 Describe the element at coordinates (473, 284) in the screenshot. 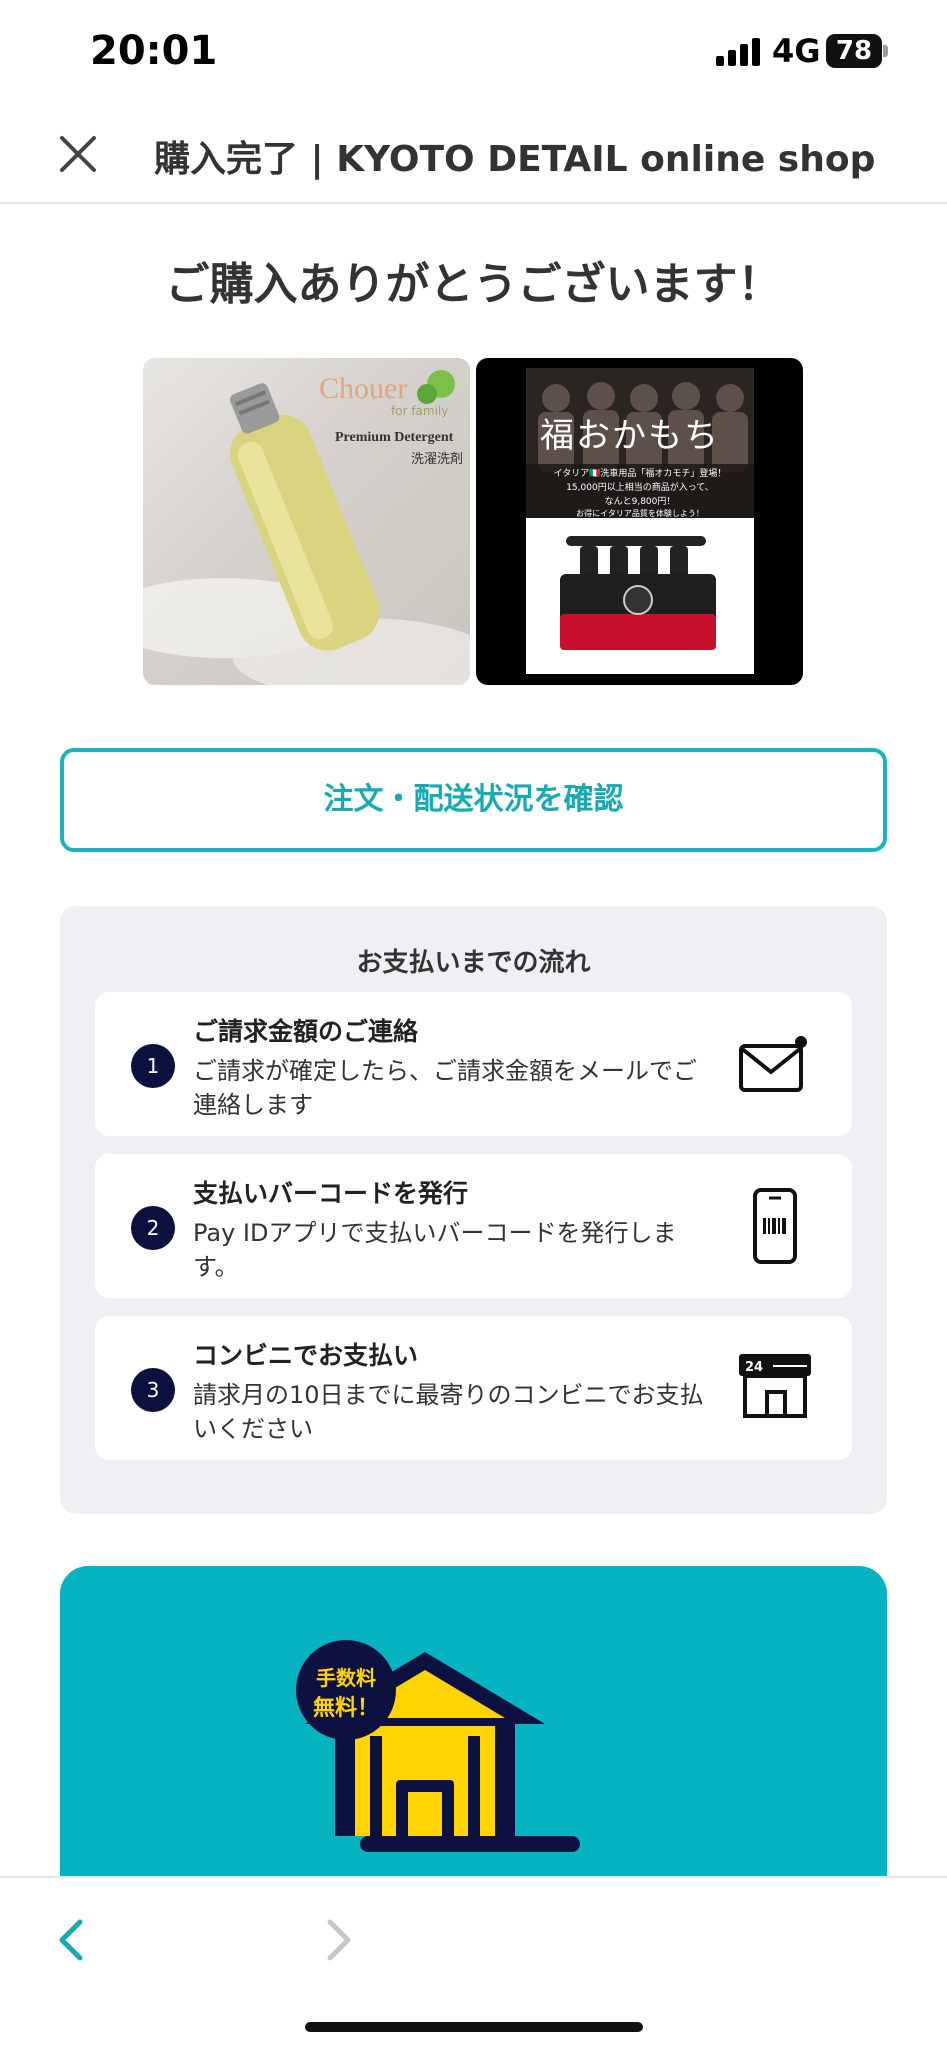

I see `thank-you-heading: ご購入ありがとうございます！` at that location.